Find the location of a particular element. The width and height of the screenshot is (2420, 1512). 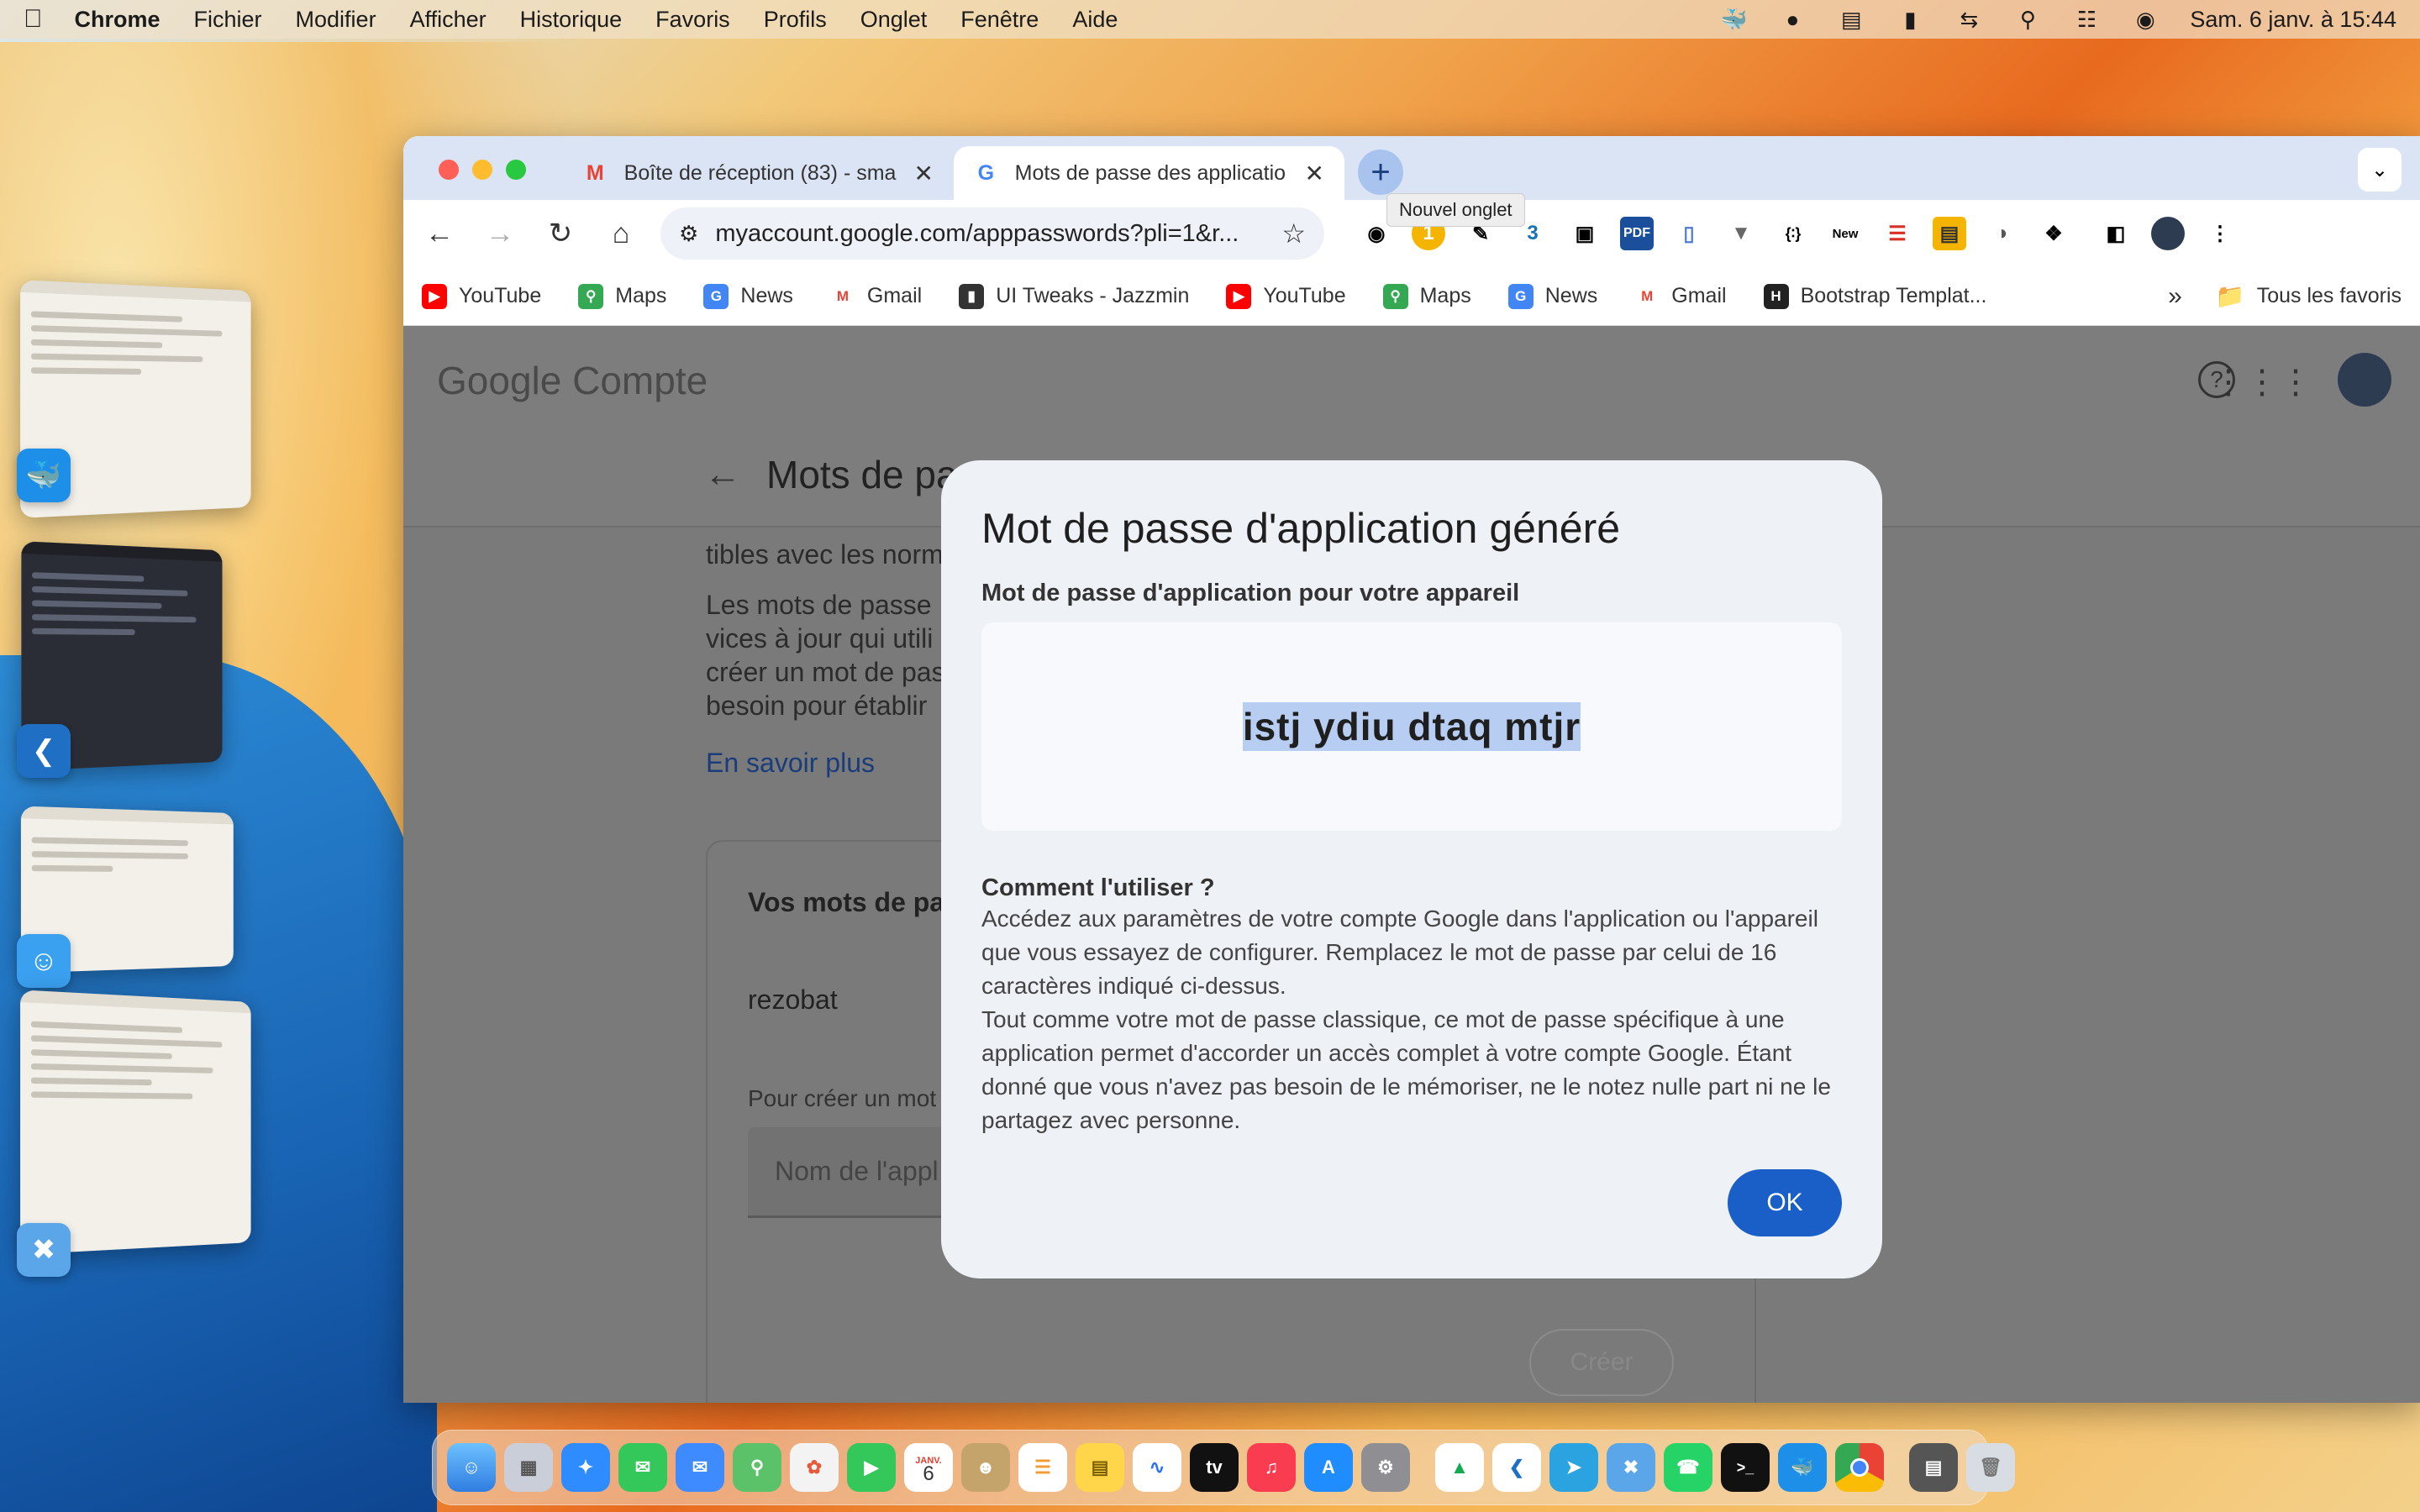

github-menu-icon: ● is located at coordinates (1793, 19).